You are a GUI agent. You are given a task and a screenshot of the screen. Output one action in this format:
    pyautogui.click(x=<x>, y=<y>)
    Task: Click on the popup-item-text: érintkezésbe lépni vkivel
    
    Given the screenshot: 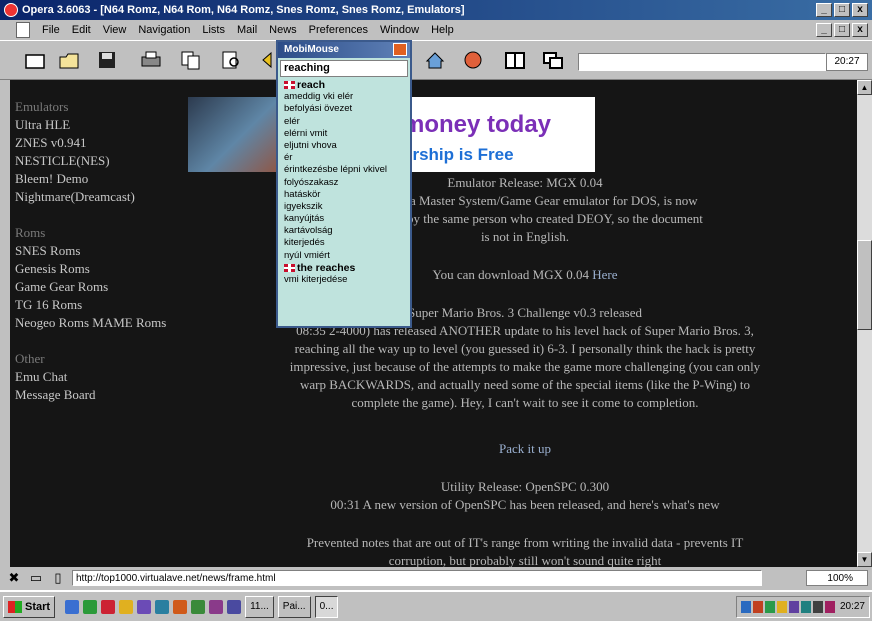 What is the action you would take?
    pyautogui.click(x=335, y=170)
    